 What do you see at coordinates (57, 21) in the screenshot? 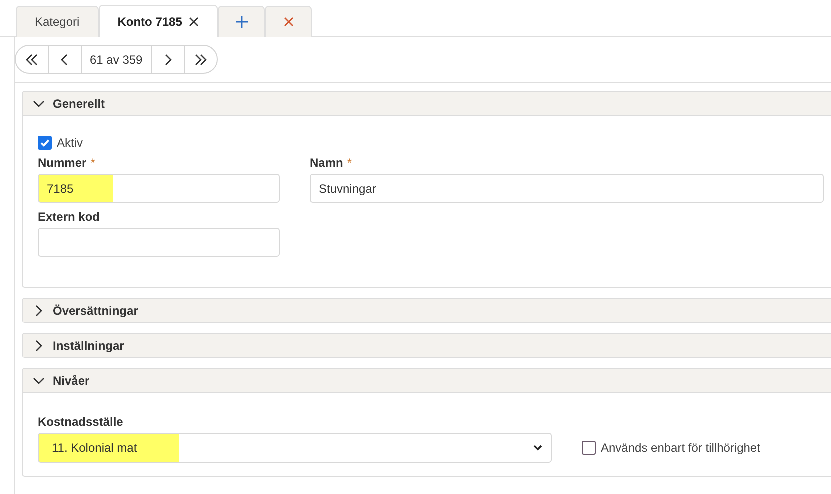
I see `tab: Kategori` at bounding box center [57, 21].